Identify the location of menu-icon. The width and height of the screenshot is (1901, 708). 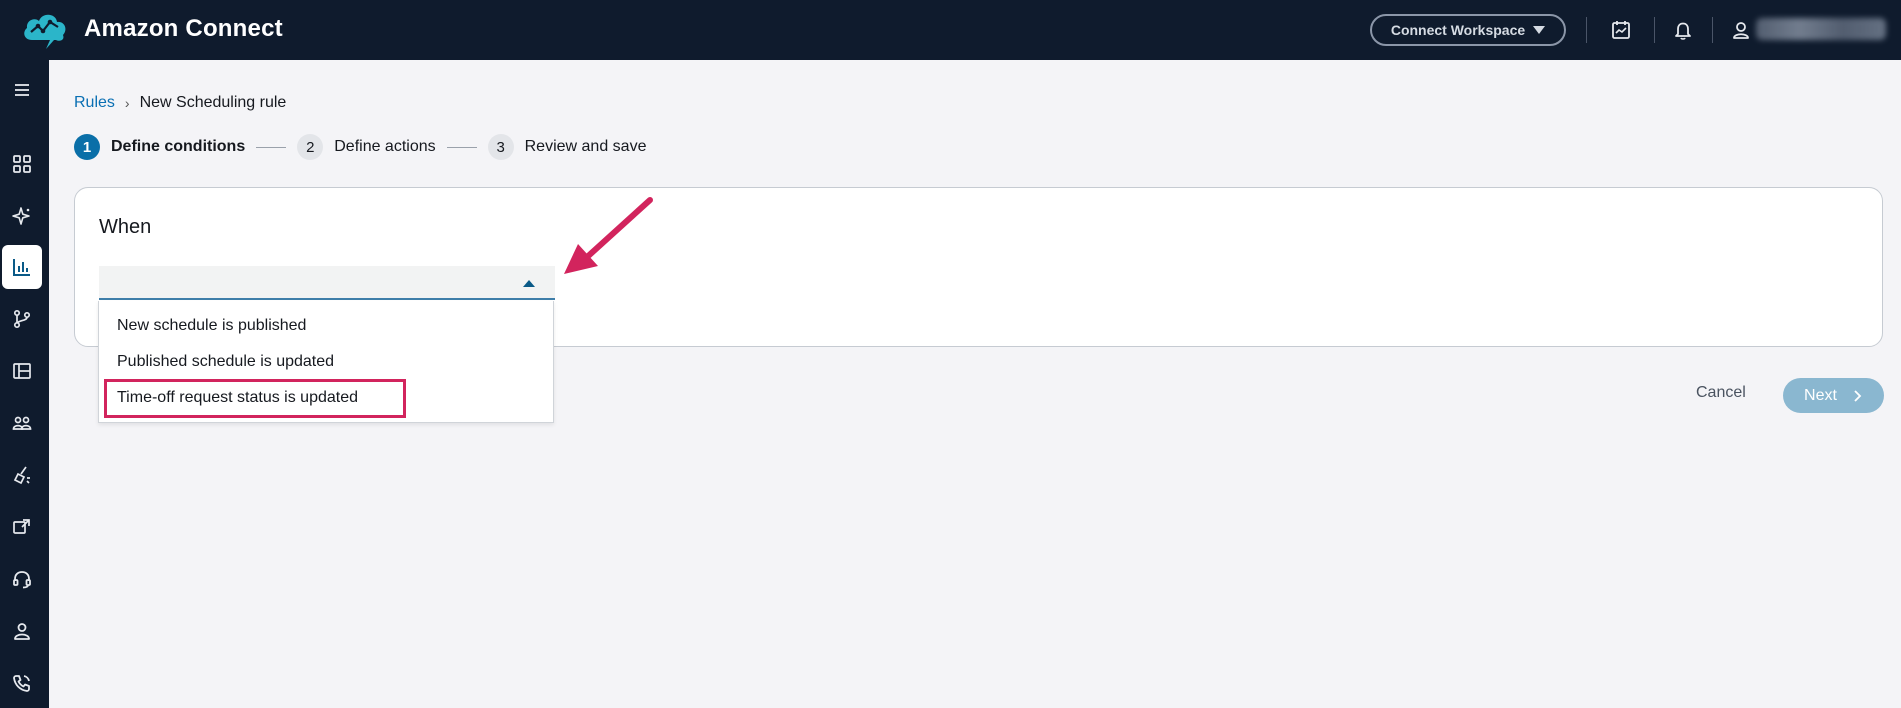
(22, 90).